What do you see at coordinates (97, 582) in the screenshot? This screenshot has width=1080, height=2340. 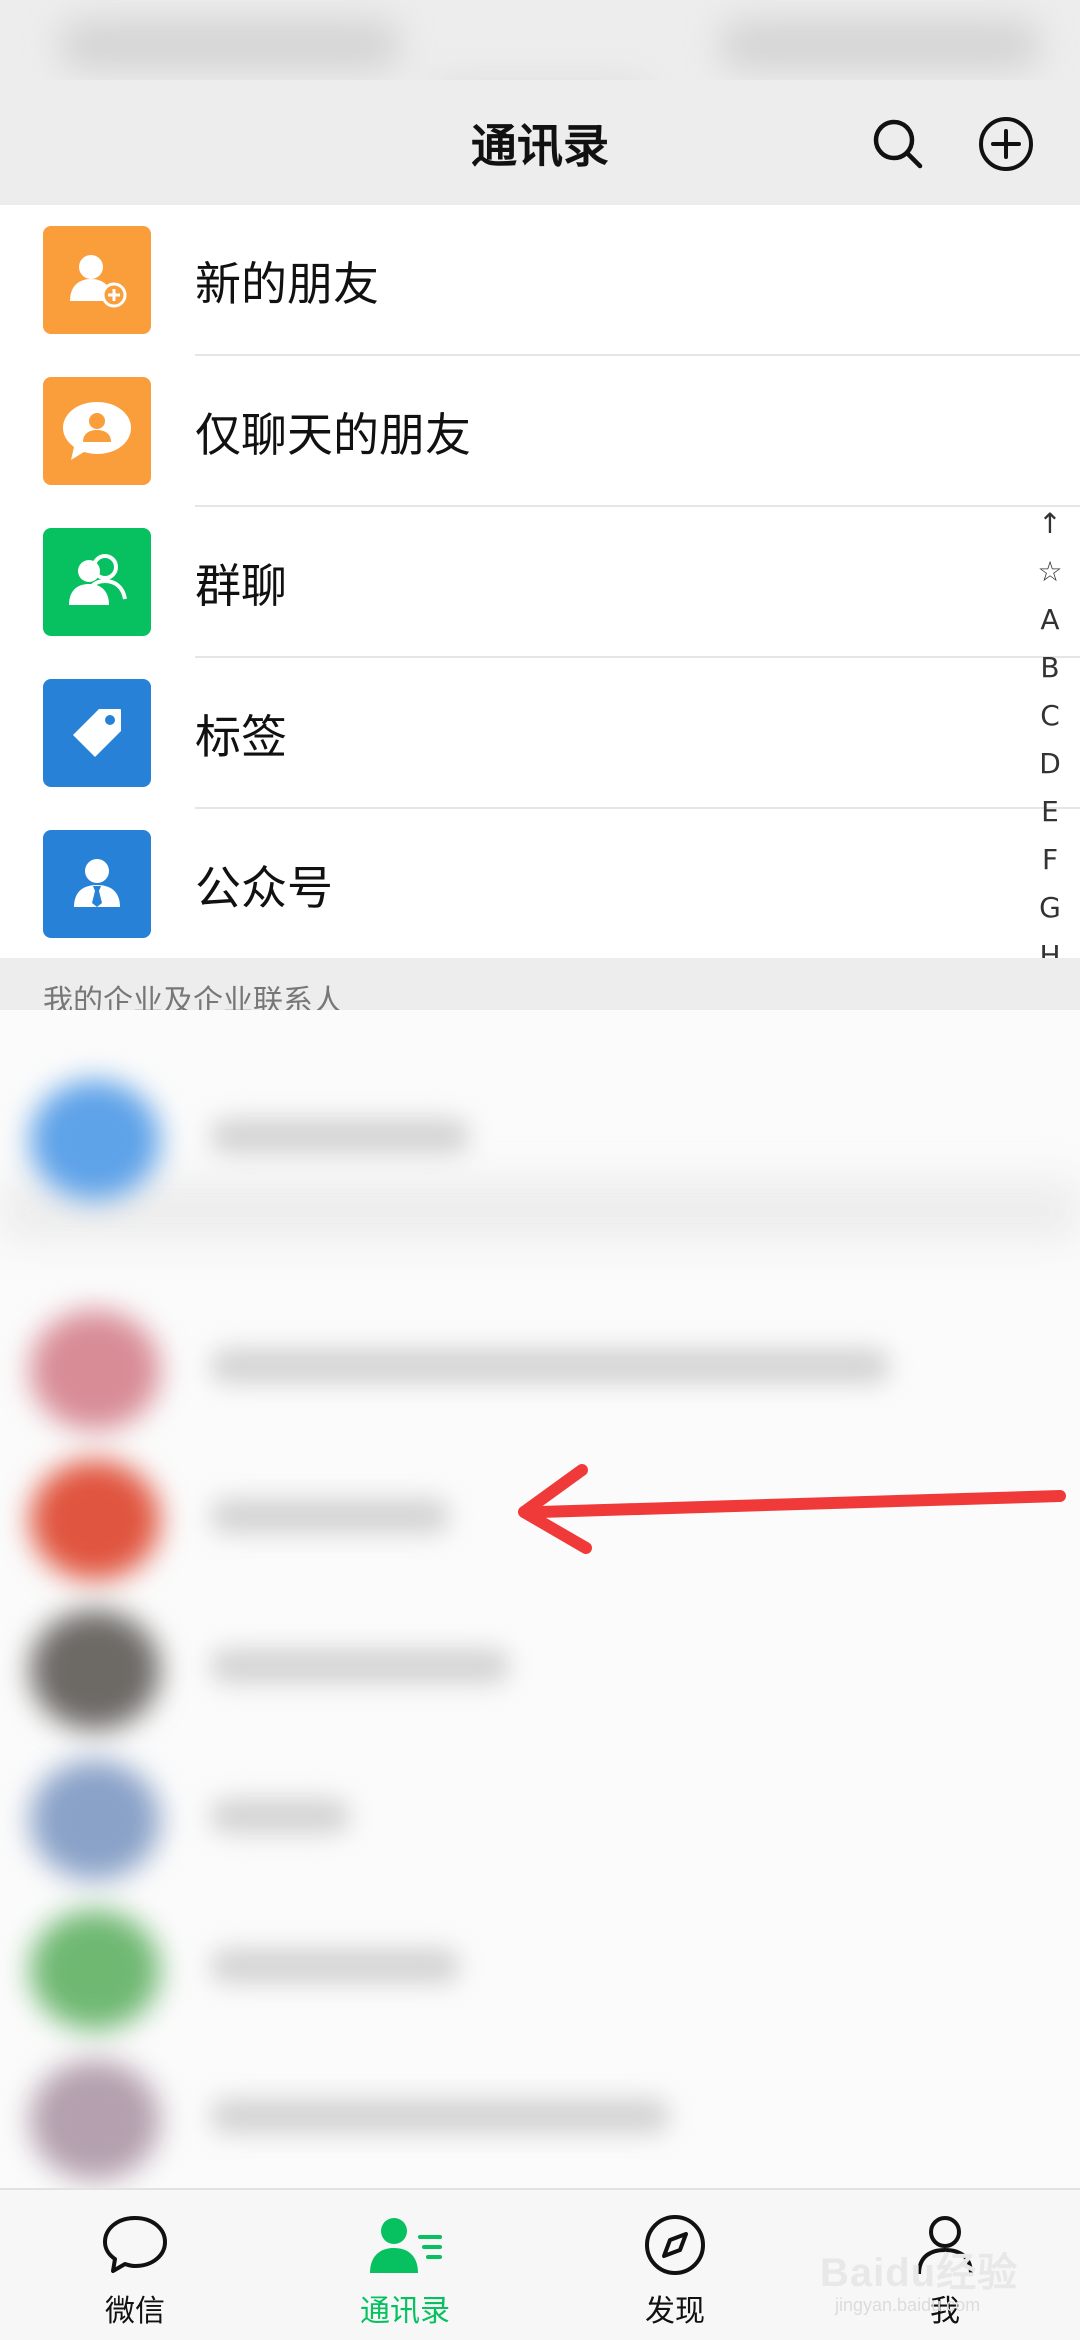 I see `group-chat-icon` at bounding box center [97, 582].